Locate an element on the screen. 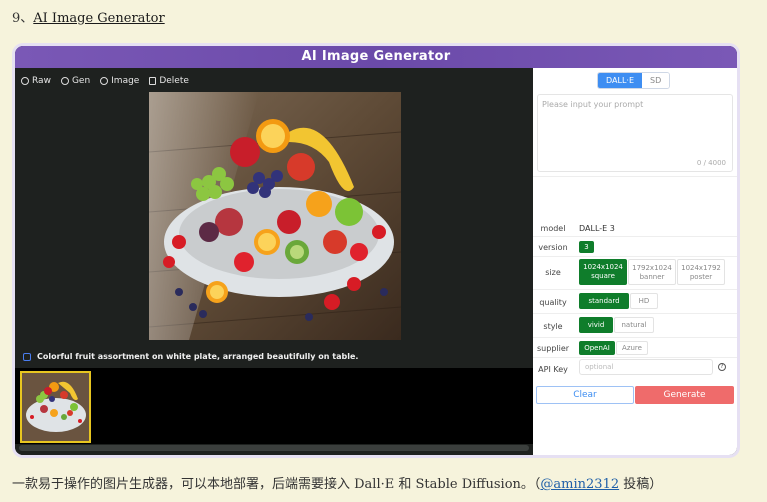  delete-button: Delete is located at coordinates (169, 81).